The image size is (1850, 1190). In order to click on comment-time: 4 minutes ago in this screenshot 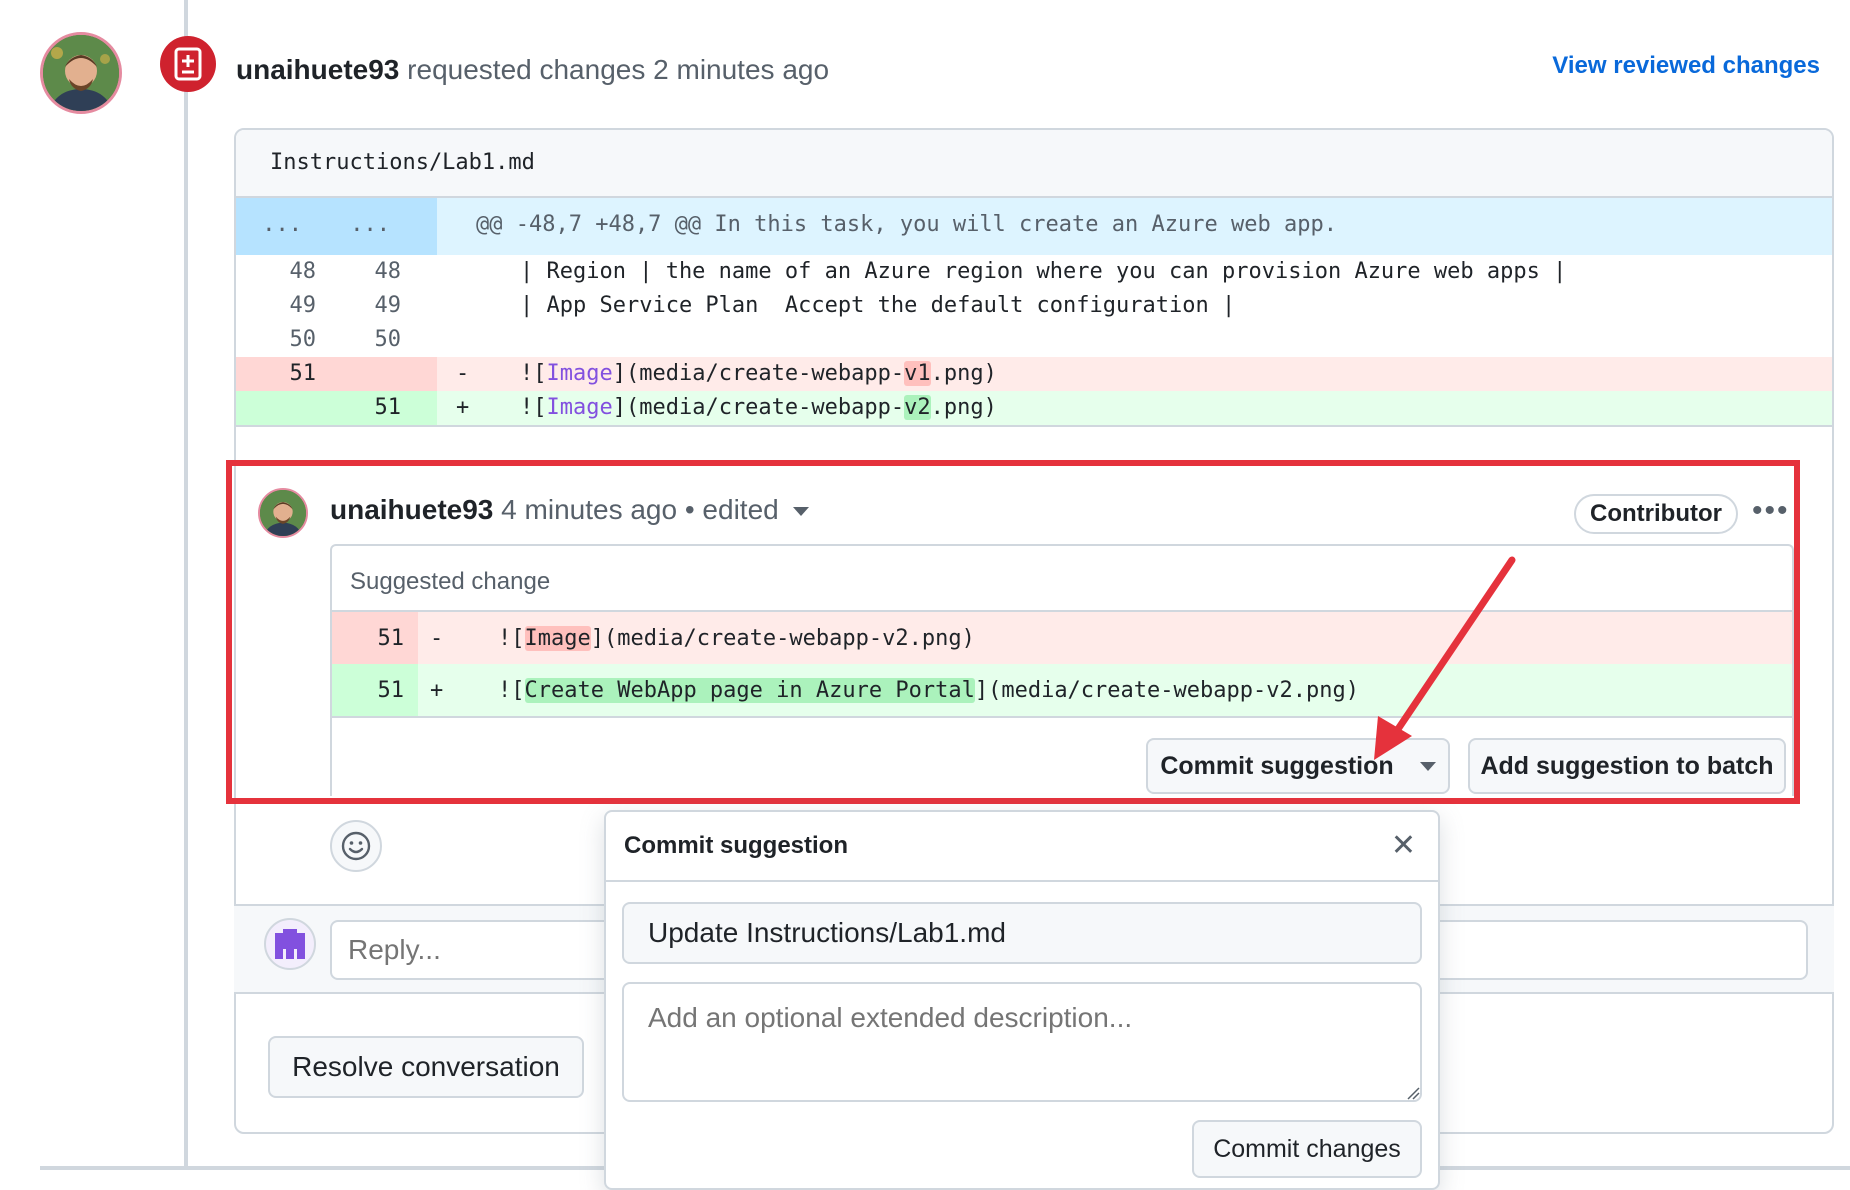, I will do `click(589, 509)`.